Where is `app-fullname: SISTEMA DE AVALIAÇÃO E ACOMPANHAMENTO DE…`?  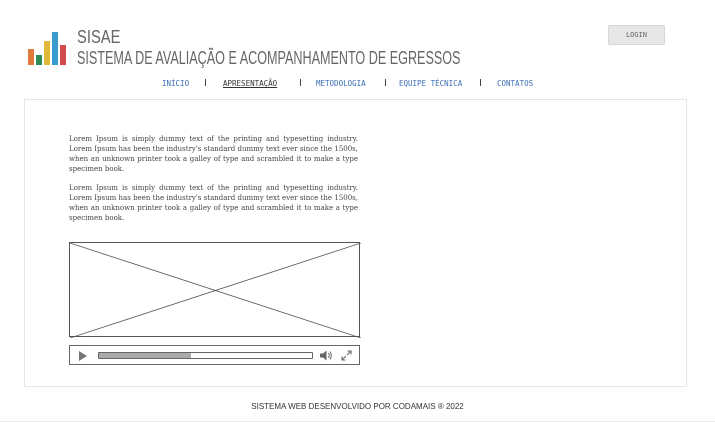
app-fullname: SISTEMA DE AVALIAÇÃO E ACOMPANHAMENTO DE… is located at coordinates (269, 58).